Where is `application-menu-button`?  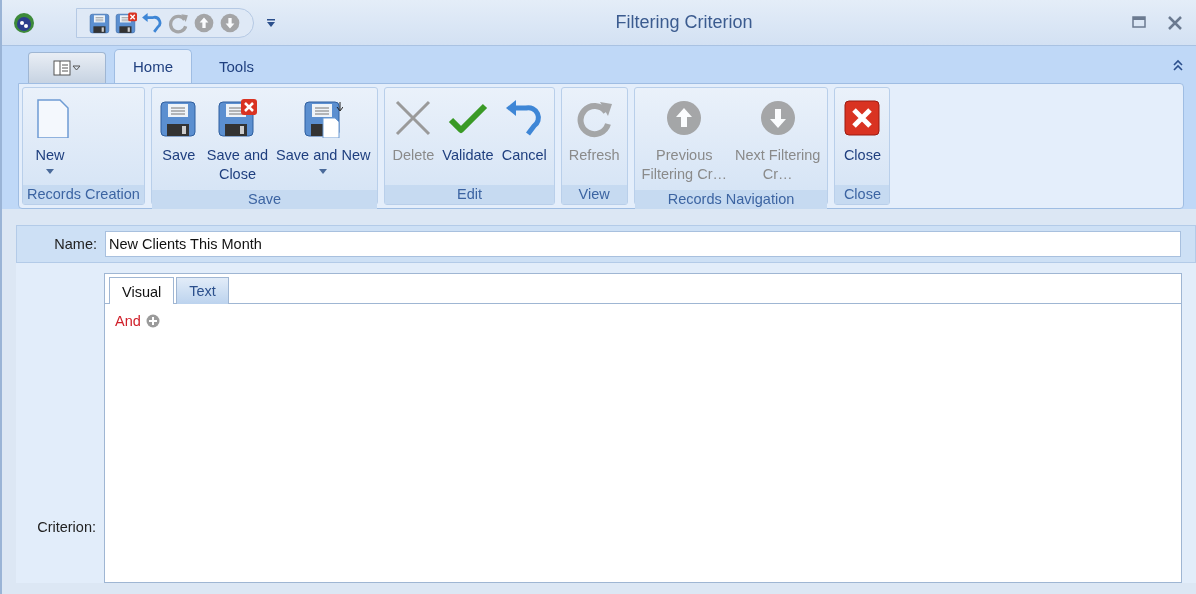
application-menu-button is located at coordinates (67, 67).